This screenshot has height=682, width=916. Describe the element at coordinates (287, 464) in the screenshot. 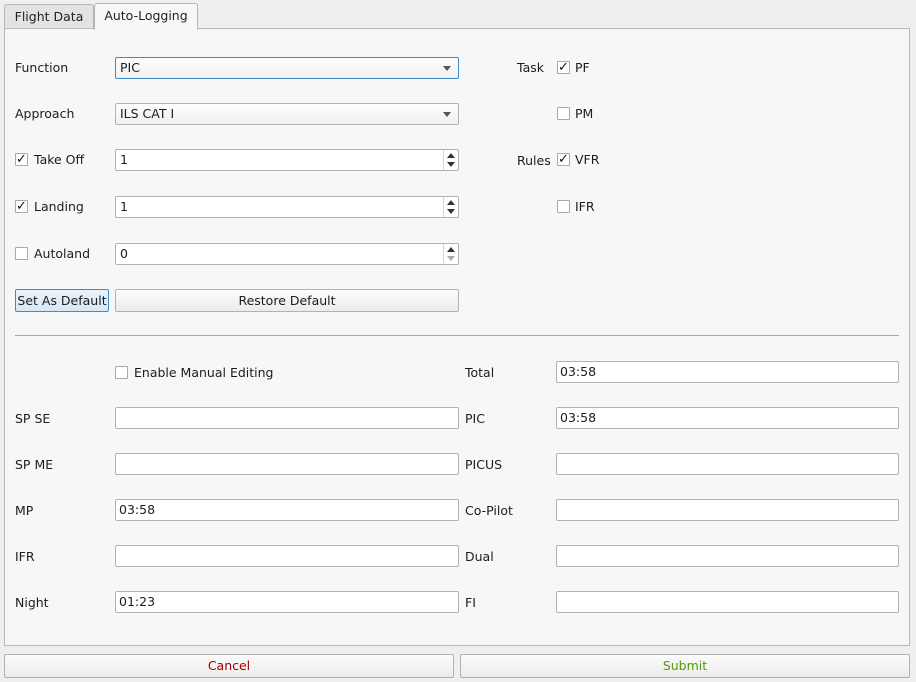

I see `sp-me-field` at that location.